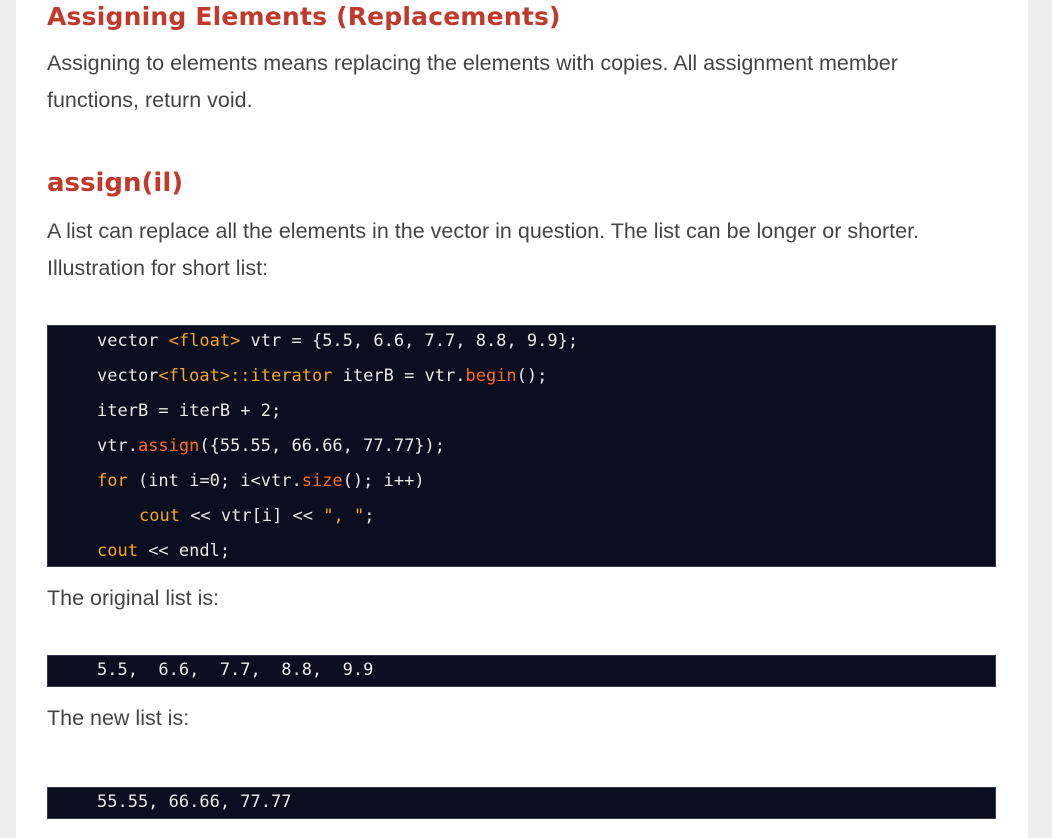 This screenshot has width=1052, height=838. What do you see at coordinates (521, 803) in the screenshot?
I see `new-output-block: 55.55, 66.66, 77.77` at bounding box center [521, 803].